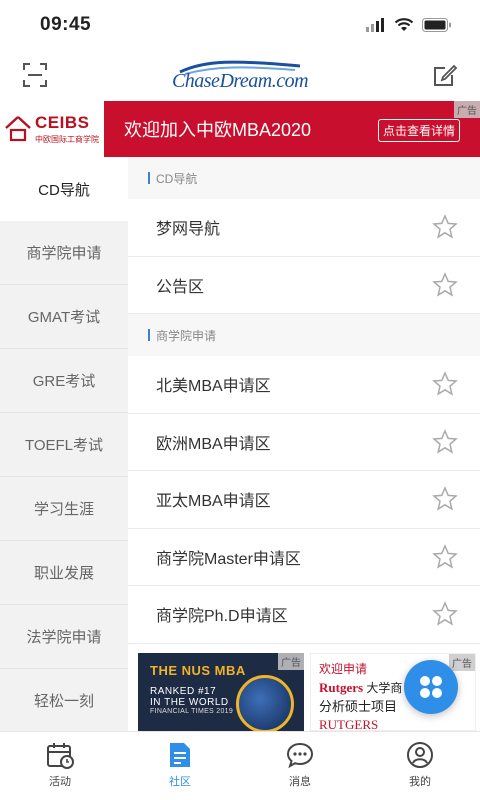 This screenshot has height=800, width=480. Describe the element at coordinates (35, 75) in the screenshot. I see `scan-icon` at that location.